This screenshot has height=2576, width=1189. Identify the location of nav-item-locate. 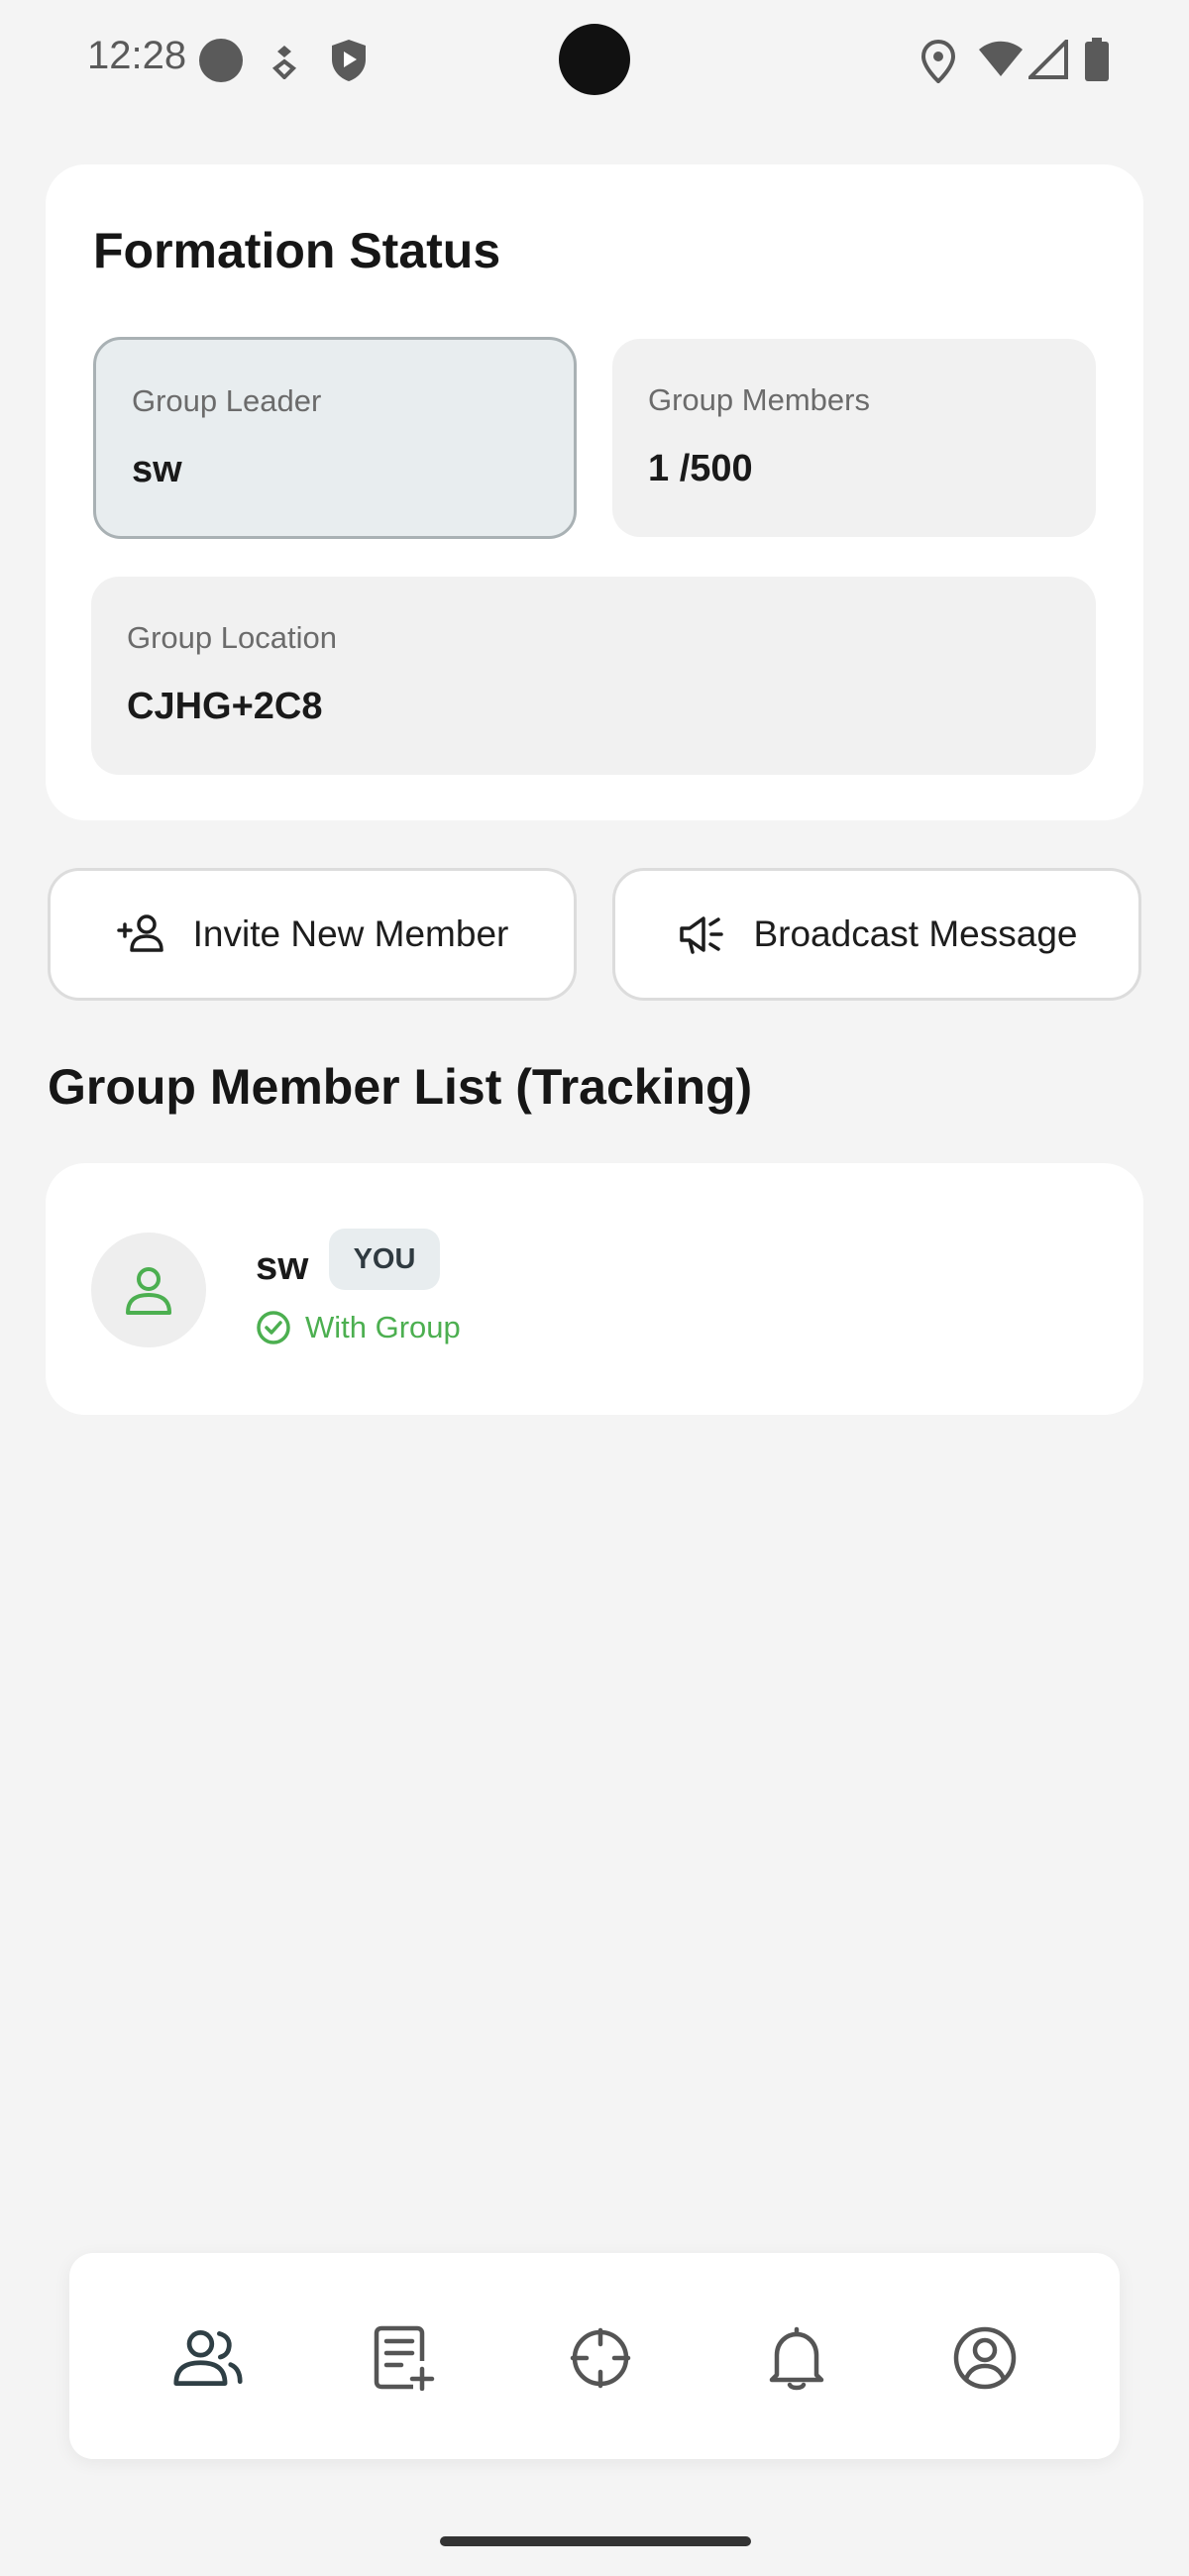
(601, 2358).